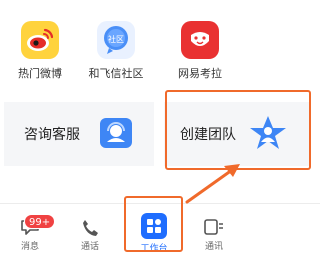 This screenshot has width=320, height=257. Describe the element at coordinates (212, 184) in the screenshot. I see `guide-arrow` at that location.